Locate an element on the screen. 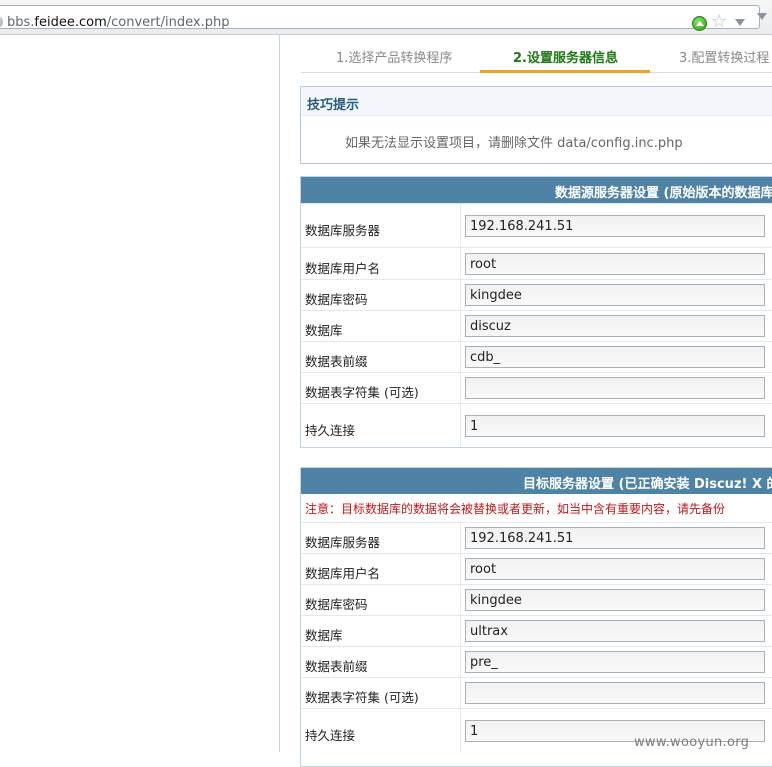 Image resolution: width=772 pixels, height=767 pixels. site-globe-icon is located at coordinates (1, 22).